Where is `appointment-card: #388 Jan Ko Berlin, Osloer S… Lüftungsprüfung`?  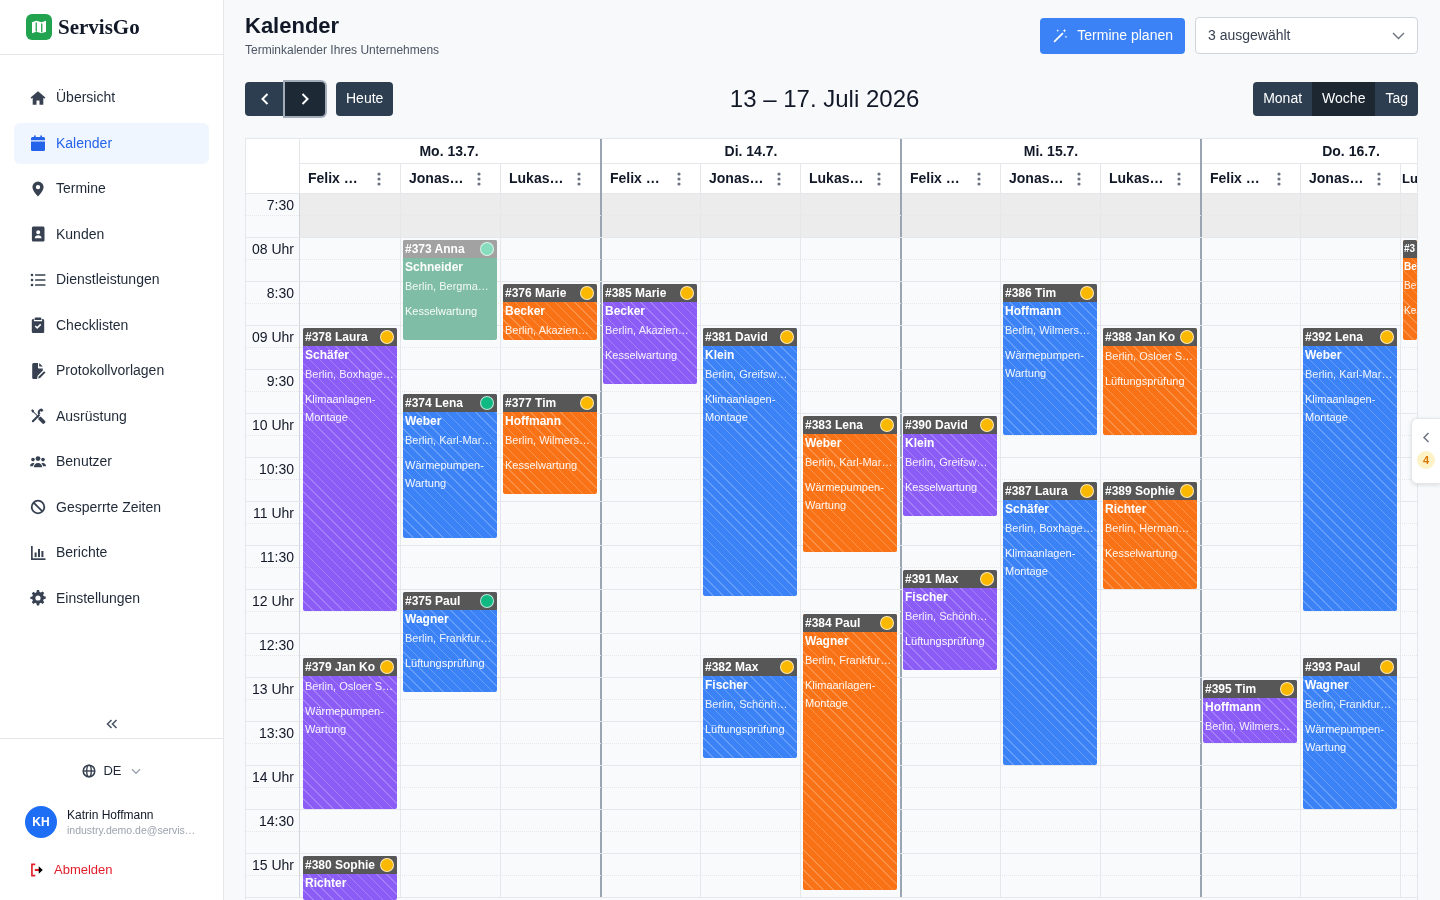 appointment-card: #388 Jan Ko Berlin, Osloer S… Lüftungsprüfung is located at coordinates (1150, 381).